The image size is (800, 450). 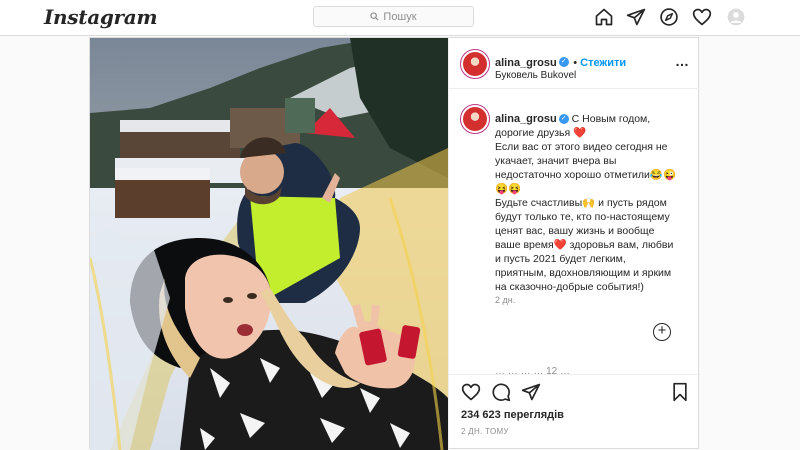 What do you see at coordinates (471, 392) in the screenshot?
I see `like-icon` at bounding box center [471, 392].